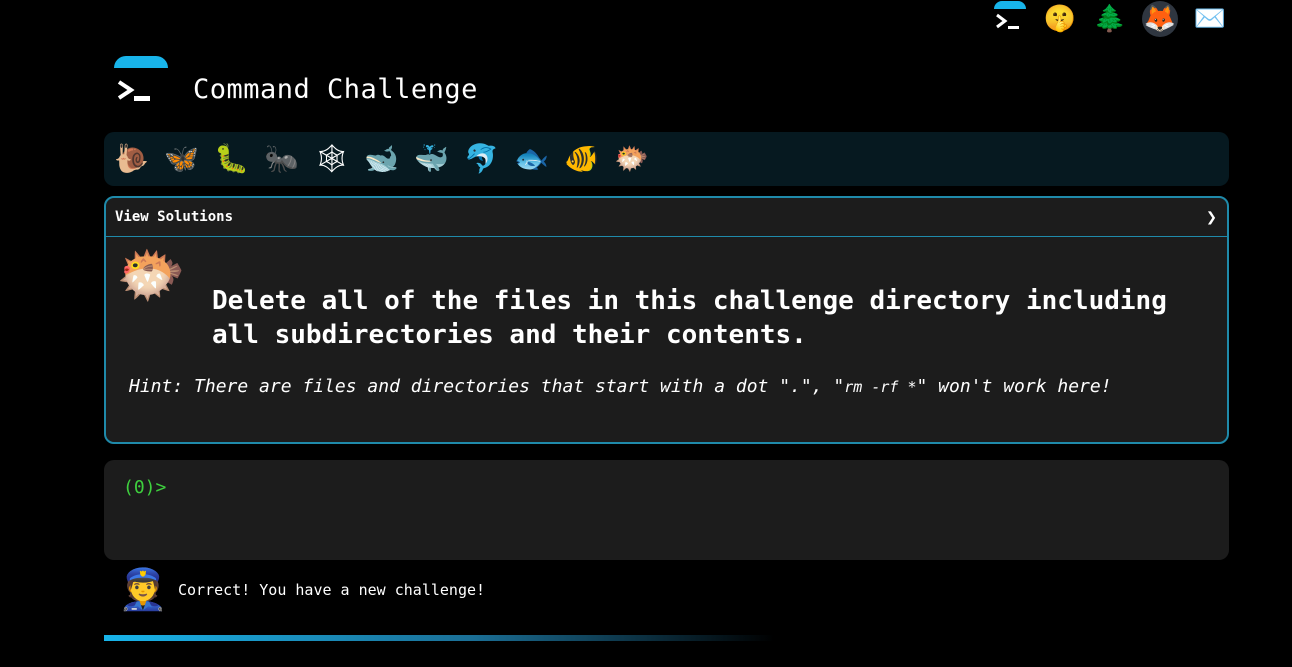 The height and width of the screenshot is (667, 1292). Describe the element at coordinates (1014, 386) in the screenshot. I see `hint-suffix: " won't work here!` at that location.